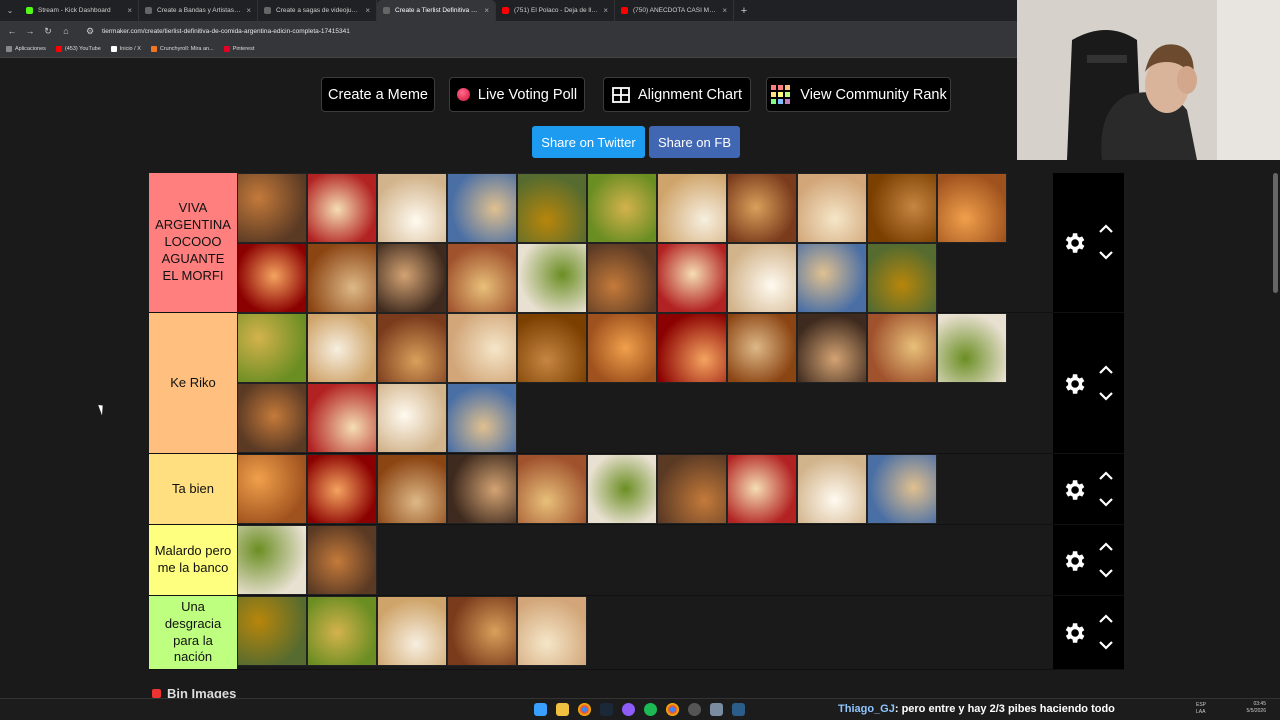 The image size is (1280, 720). What do you see at coordinates (650, 709) in the screenshot?
I see `spotify-icon` at bounding box center [650, 709].